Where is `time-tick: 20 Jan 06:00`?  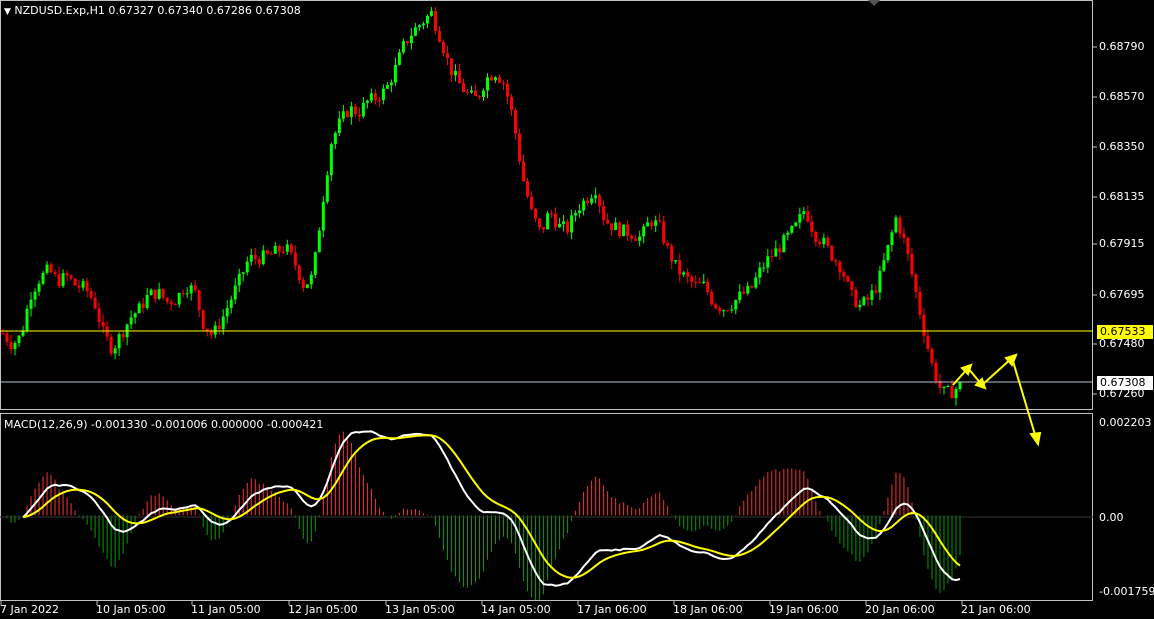
time-tick: 20 Jan 06:00 is located at coordinates (900, 609).